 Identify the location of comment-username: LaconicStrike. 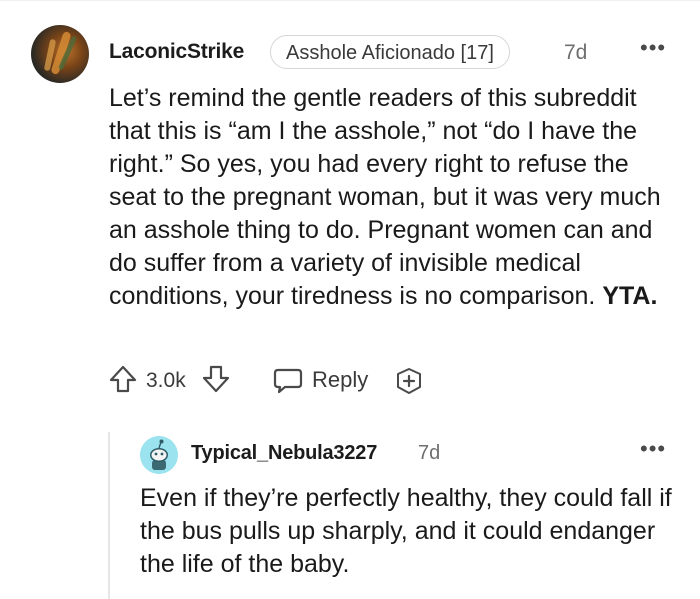
(176, 52).